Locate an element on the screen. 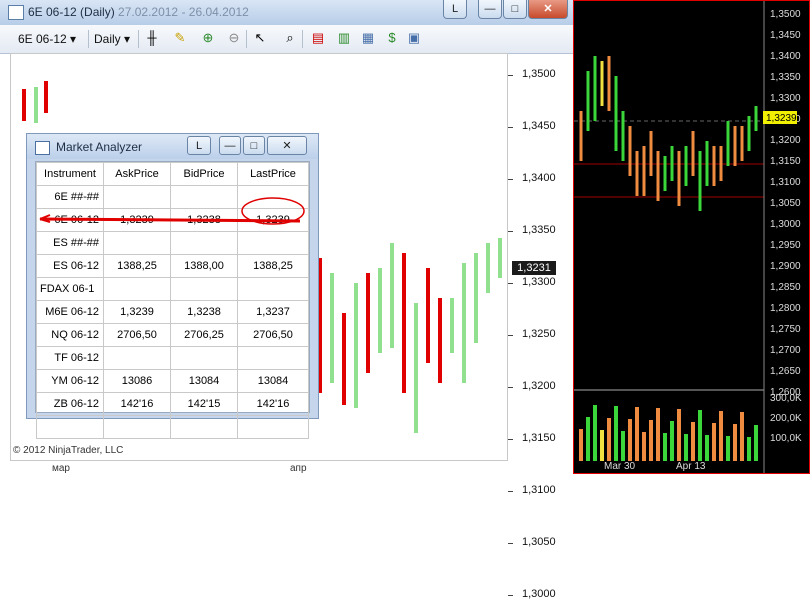  mini-volume-label: 200,0K is located at coordinates (786, 418).